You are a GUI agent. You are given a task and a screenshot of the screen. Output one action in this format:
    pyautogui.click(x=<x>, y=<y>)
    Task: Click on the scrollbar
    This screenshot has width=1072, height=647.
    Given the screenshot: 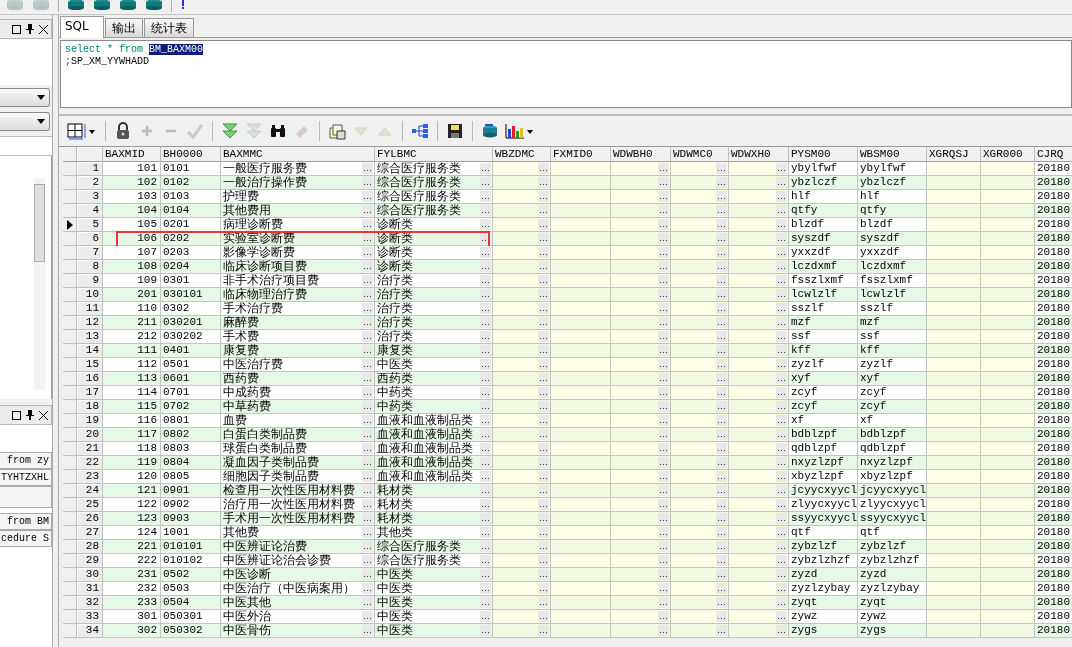 What is the action you would take?
    pyautogui.click(x=39, y=284)
    